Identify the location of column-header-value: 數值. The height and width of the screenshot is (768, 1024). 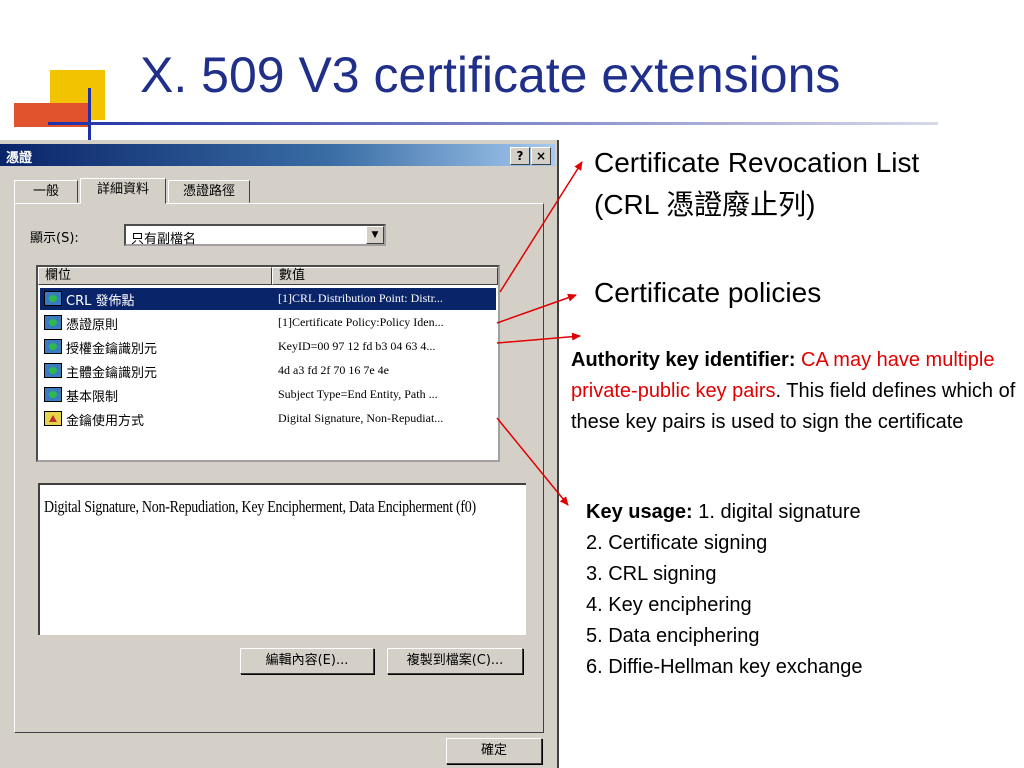
(385, 276).